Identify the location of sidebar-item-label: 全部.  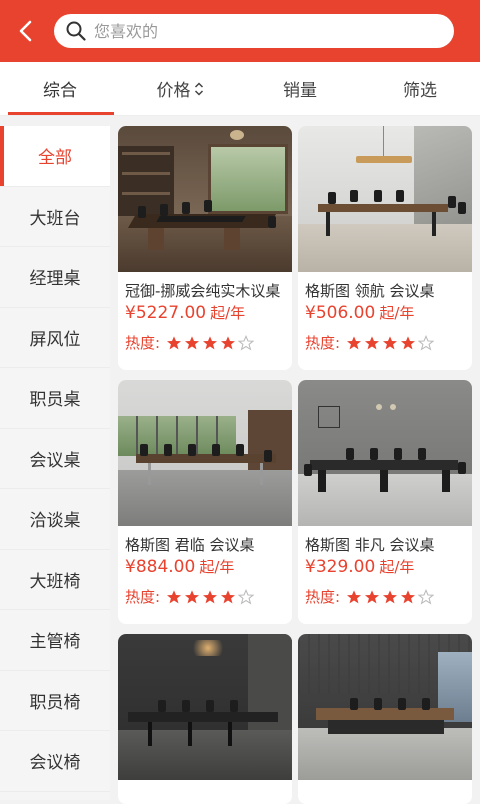
(55, 158).